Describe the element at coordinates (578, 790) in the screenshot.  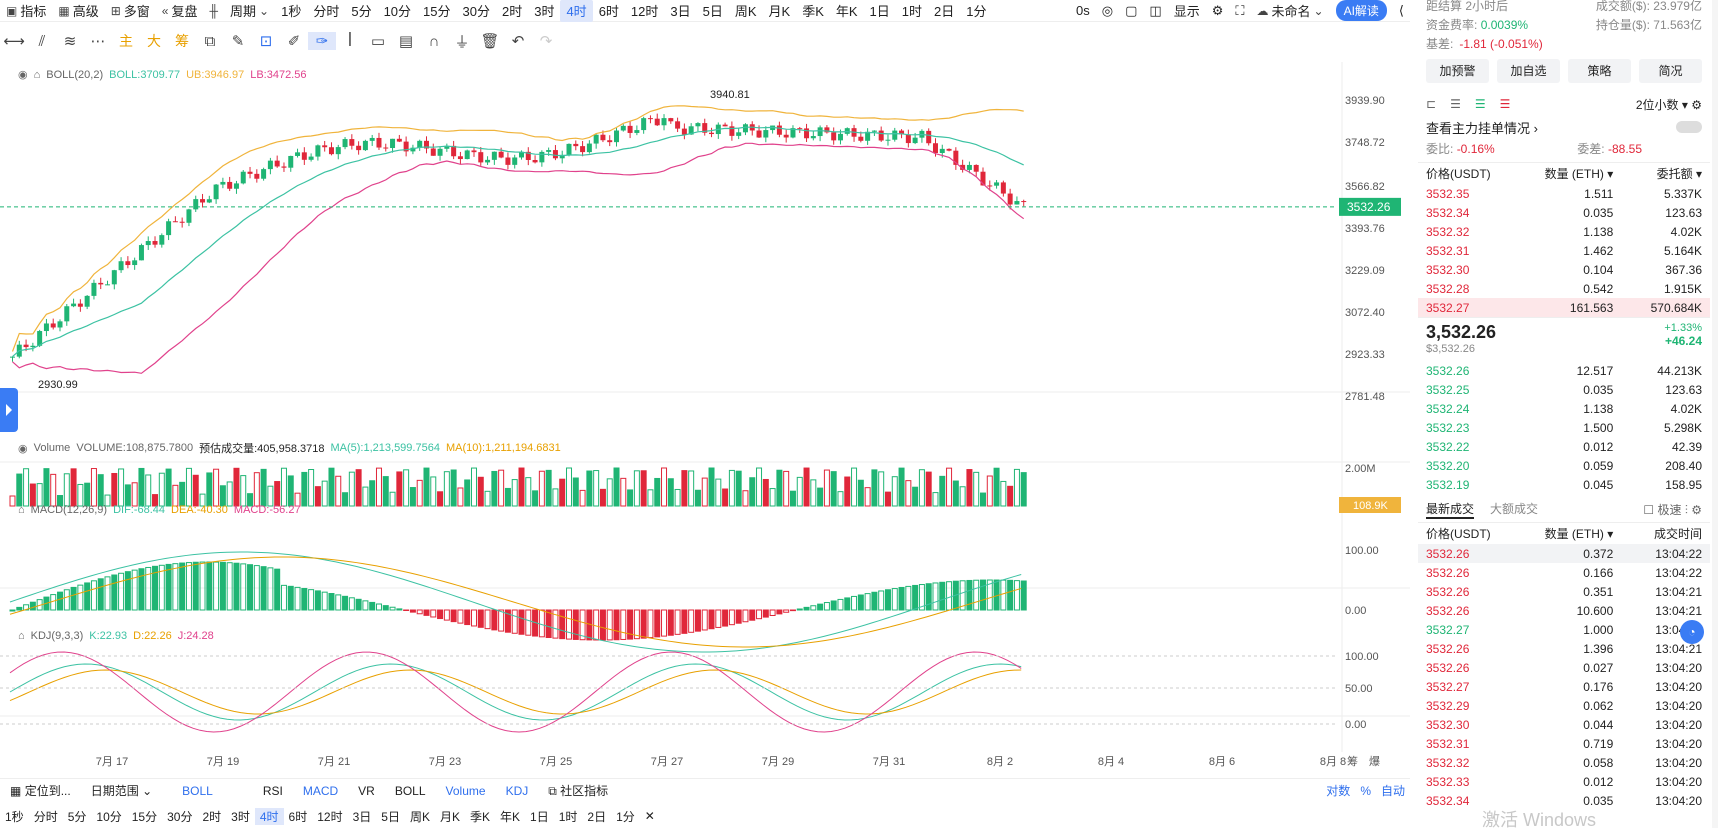
I see `community-indicator-button: ⧉ 社区指标` at that location.